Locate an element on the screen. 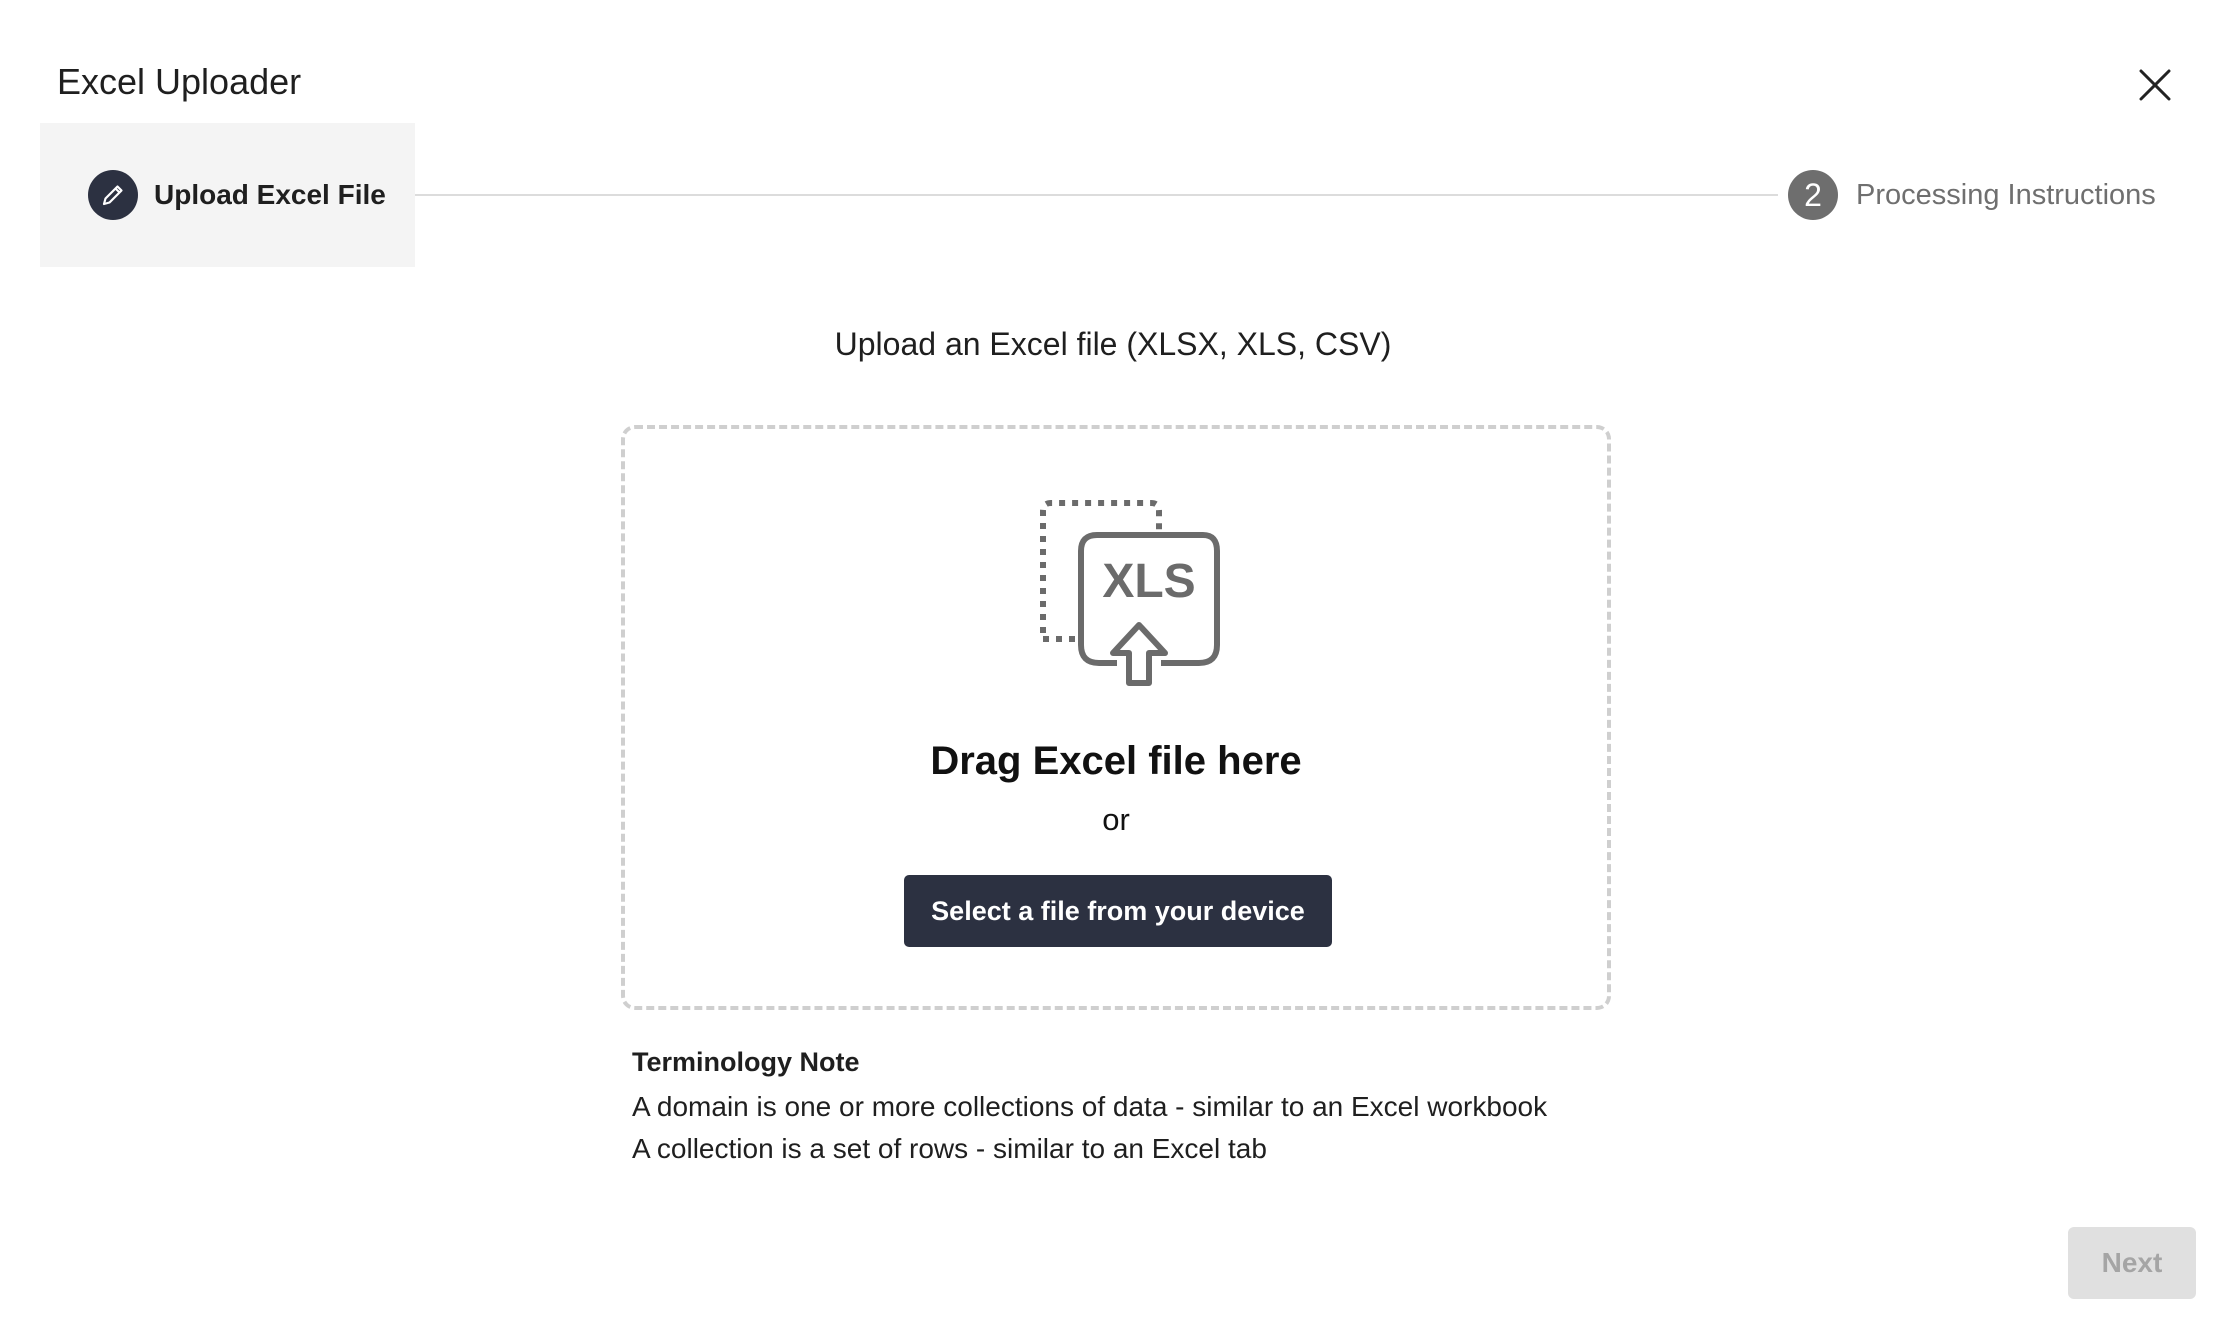  step-1-circle is located at coordinates (113, 195).